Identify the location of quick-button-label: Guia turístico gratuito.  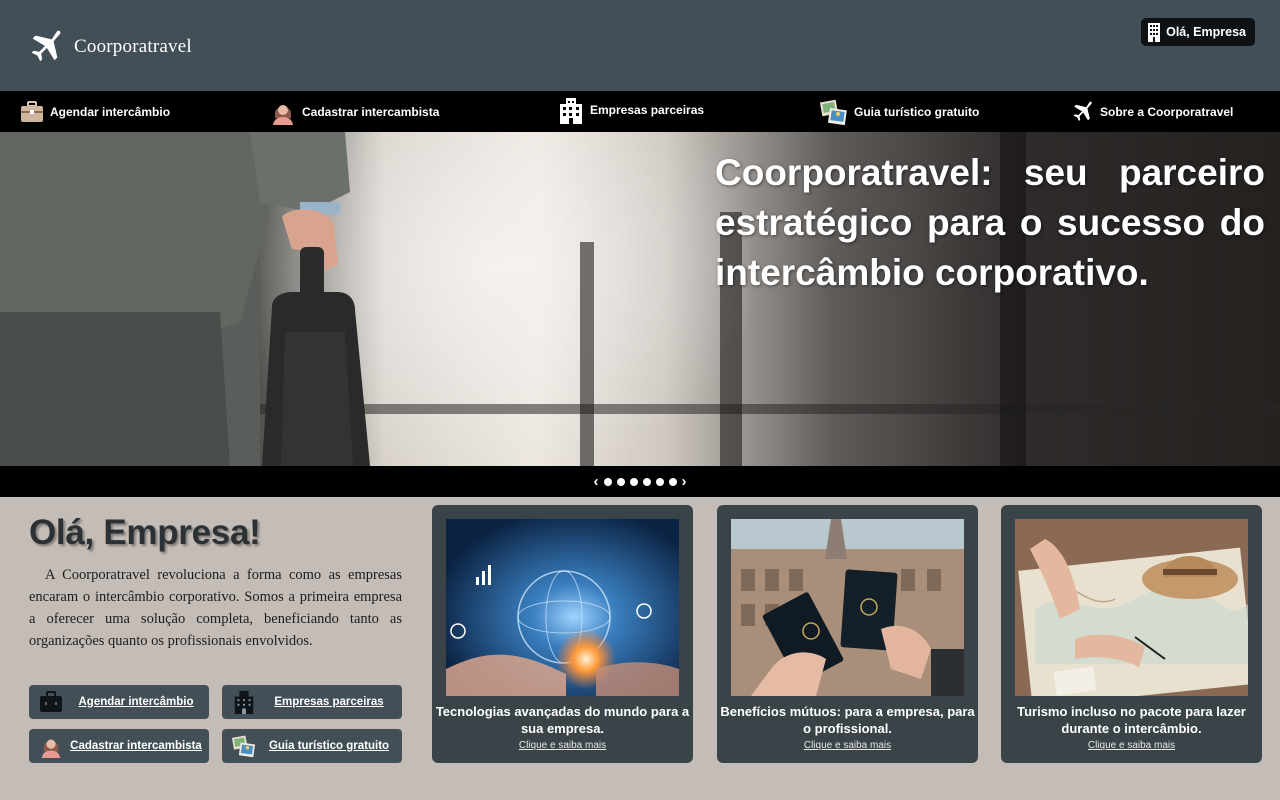
(329, 745).